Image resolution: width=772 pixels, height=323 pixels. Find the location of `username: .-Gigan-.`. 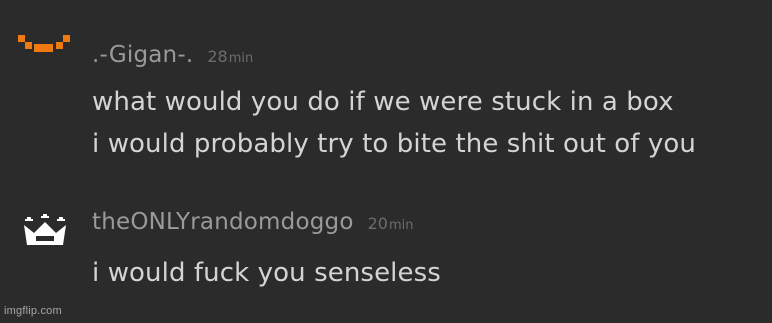

username: .-Gigan-. is located at coordinates (142, 55).